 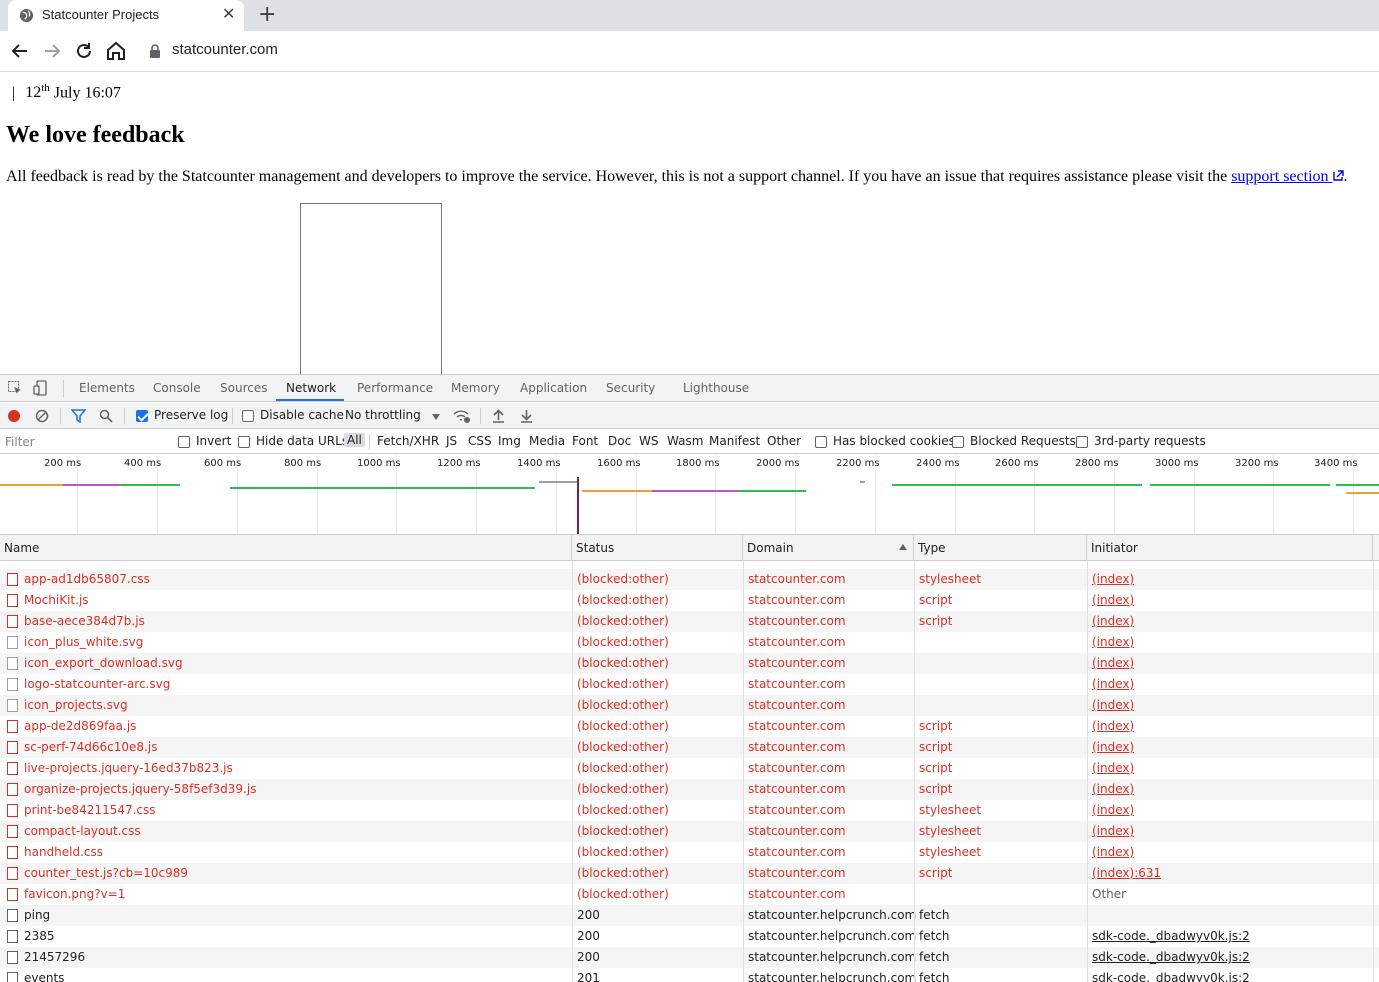 I want to click on tab-lighthouse: Lighthouse, so click(x=716, y=388).